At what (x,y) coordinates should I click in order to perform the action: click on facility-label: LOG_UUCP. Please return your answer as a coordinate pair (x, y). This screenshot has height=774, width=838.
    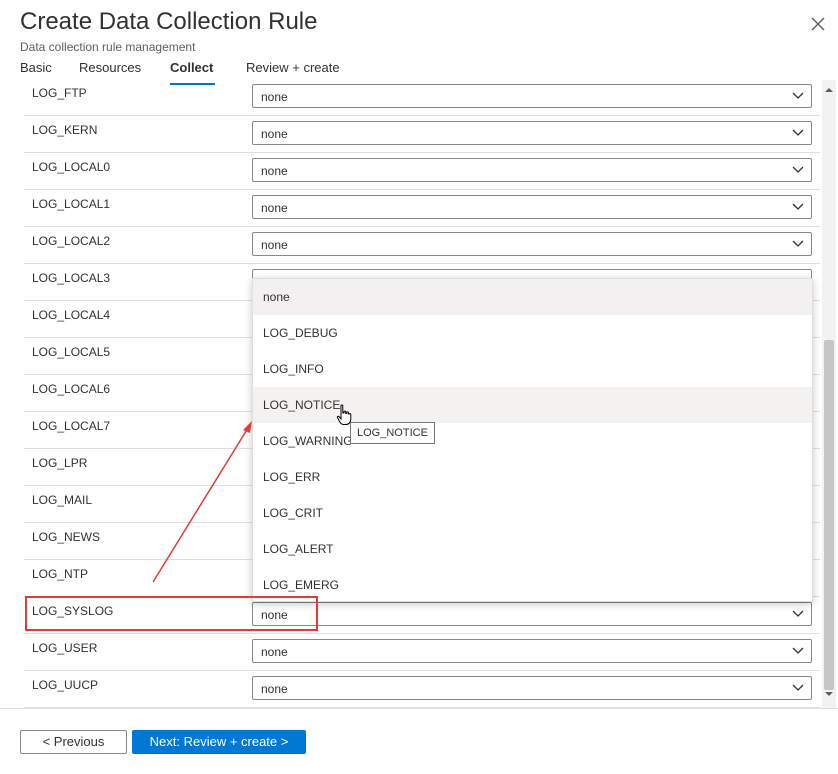
    Looking at the image, I should click on (65, 685).